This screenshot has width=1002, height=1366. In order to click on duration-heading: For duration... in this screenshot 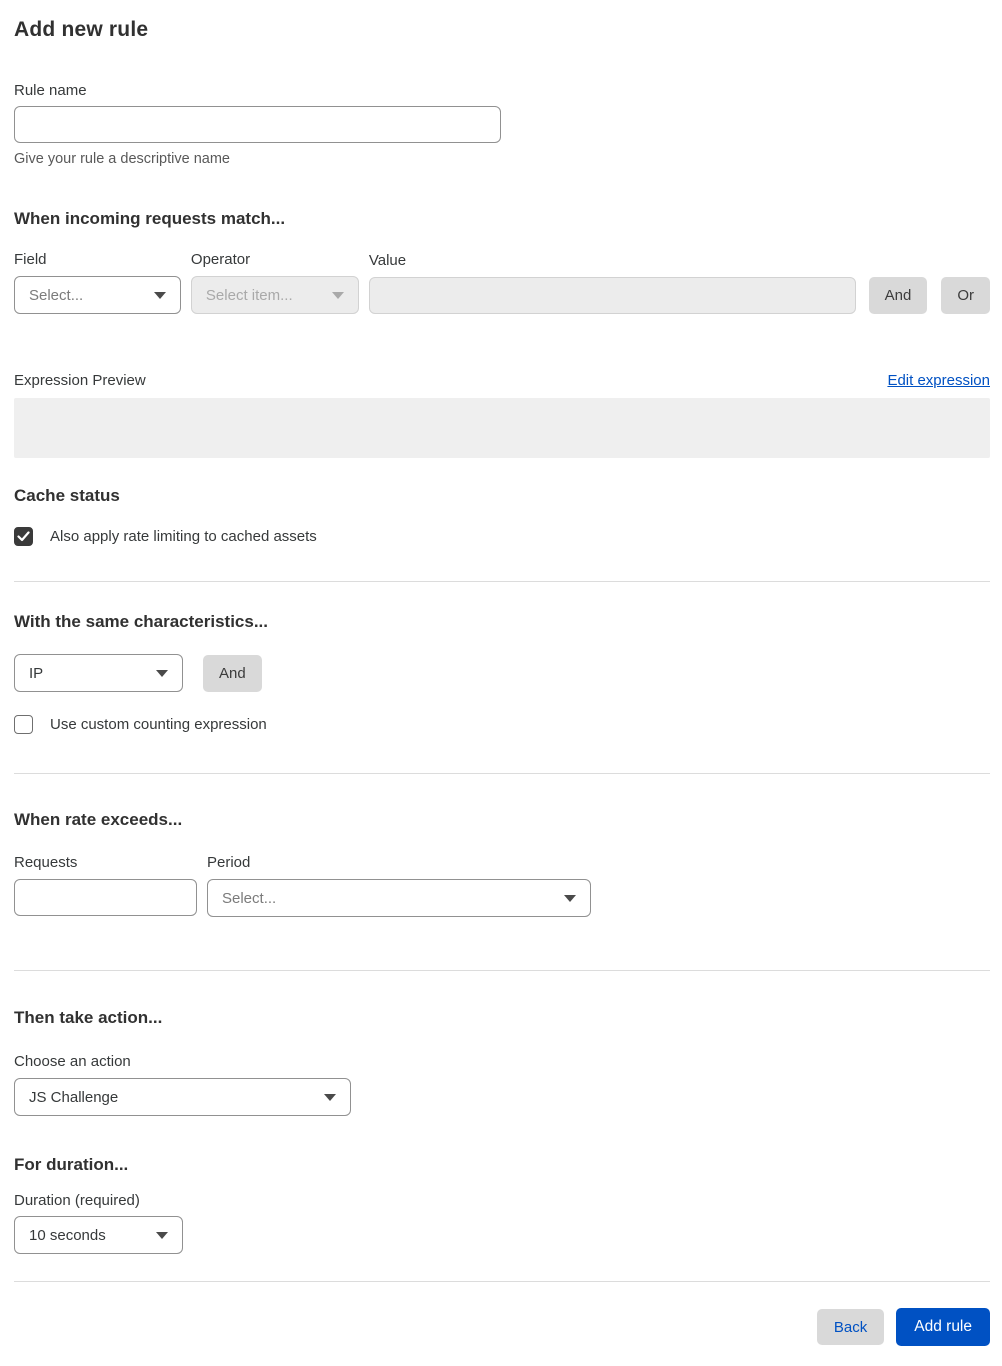, I will do `click(71, 1164)`.